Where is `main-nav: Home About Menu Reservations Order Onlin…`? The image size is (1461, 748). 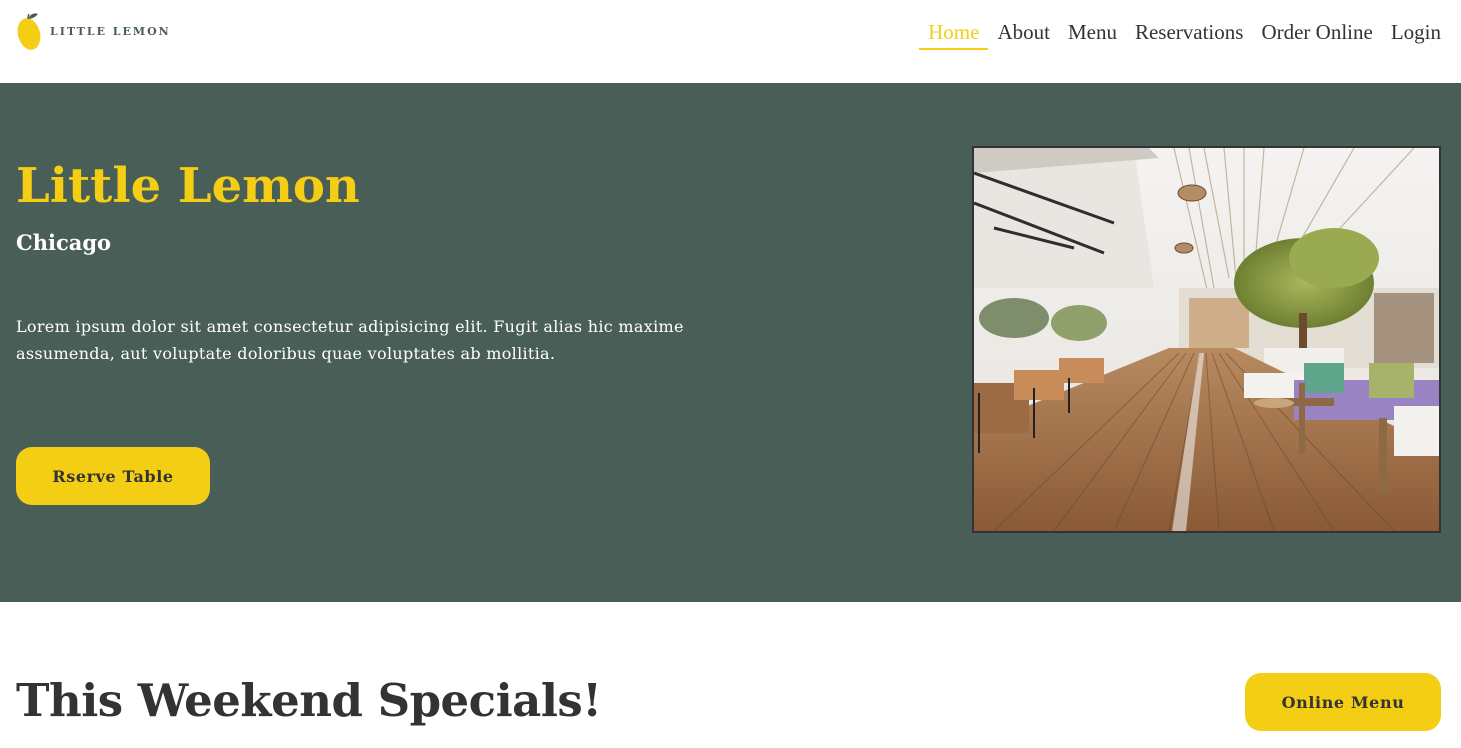 main-nav: Home About Menu Reservations Order Onlin… is located at coordinates (1180, 34).